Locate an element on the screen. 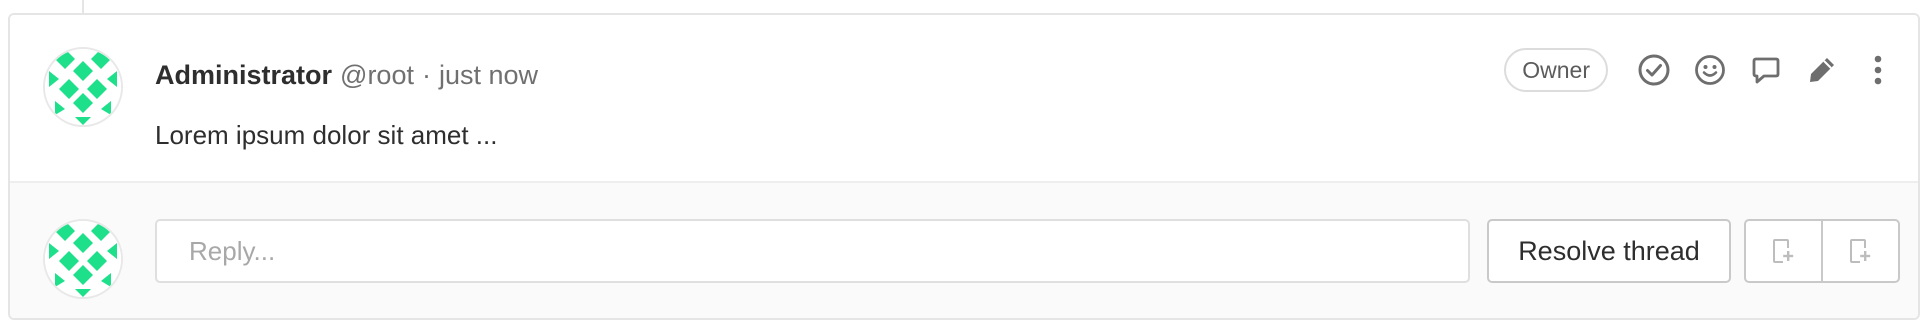 The height and width of the screenshot is (330, 1930). note-actions: Owner is located at coordinates (1700, 70).